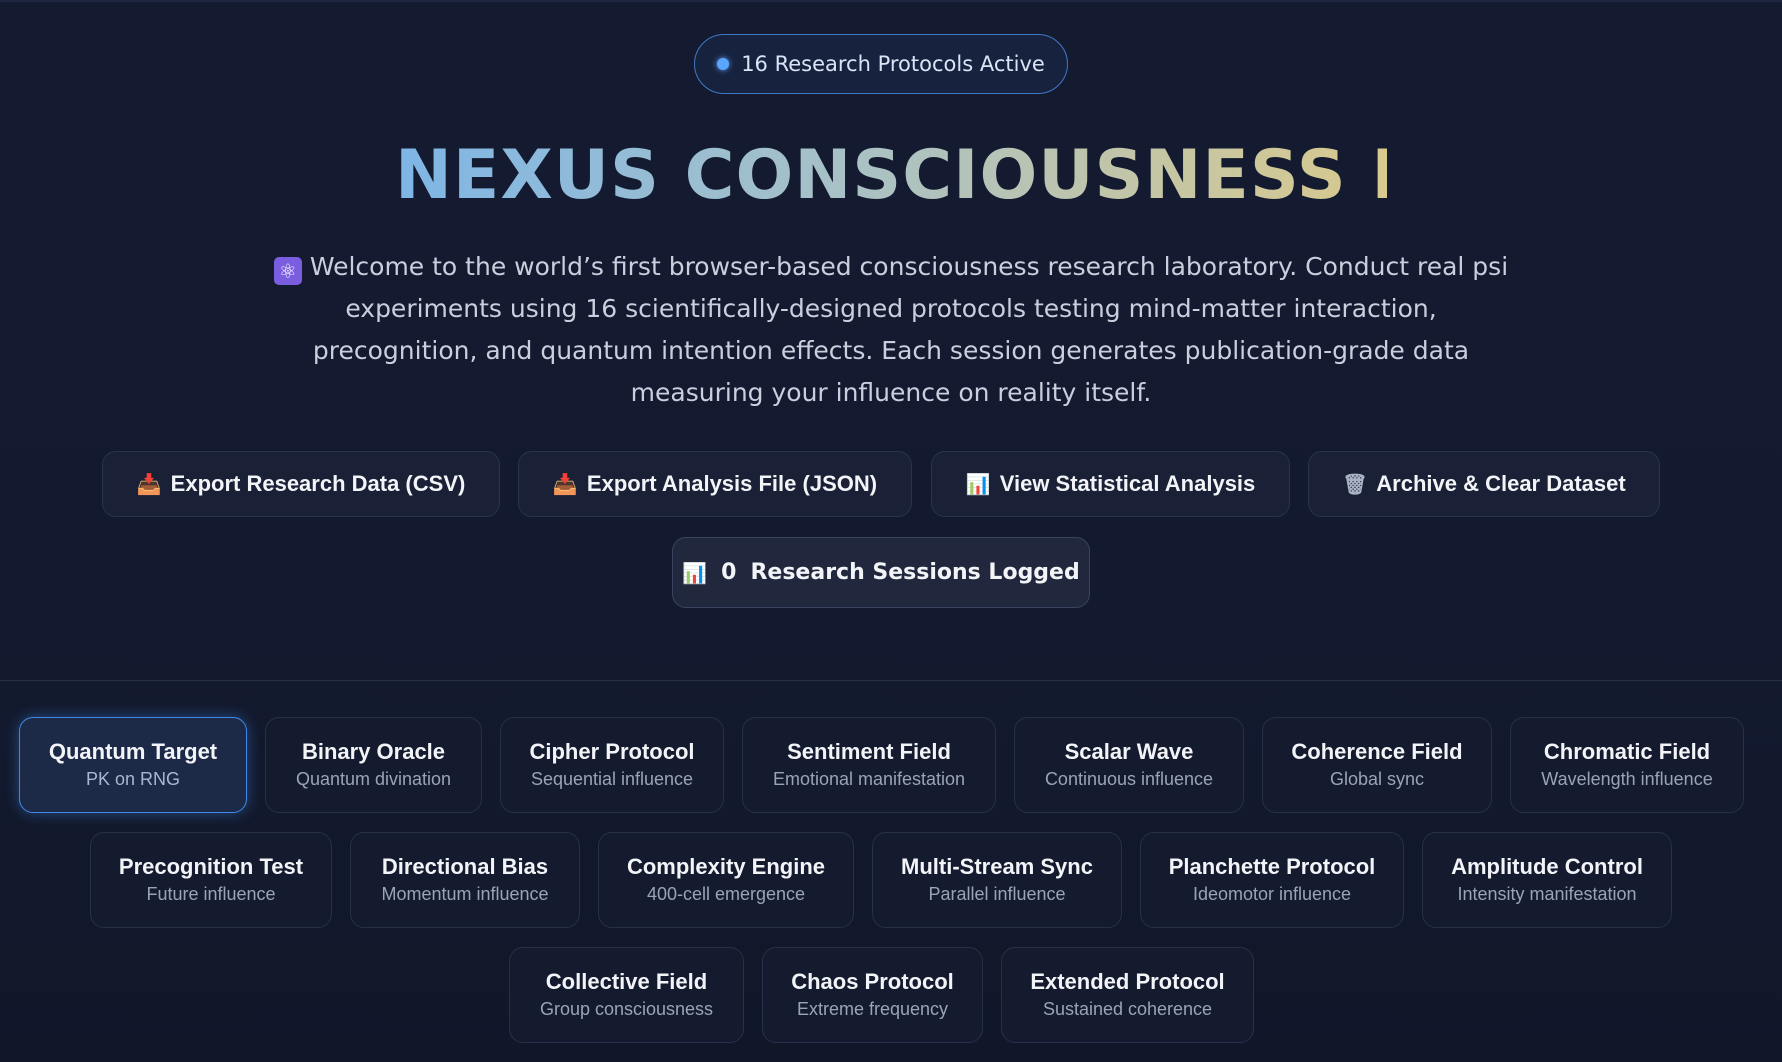 Image resolution: width=1782 pixels, height=1062 pixels. What do you see at coordinates (612, 751) in the screenshot?
I see `protocol-name: Cipher Protocol` at bounding box center [612, 751].